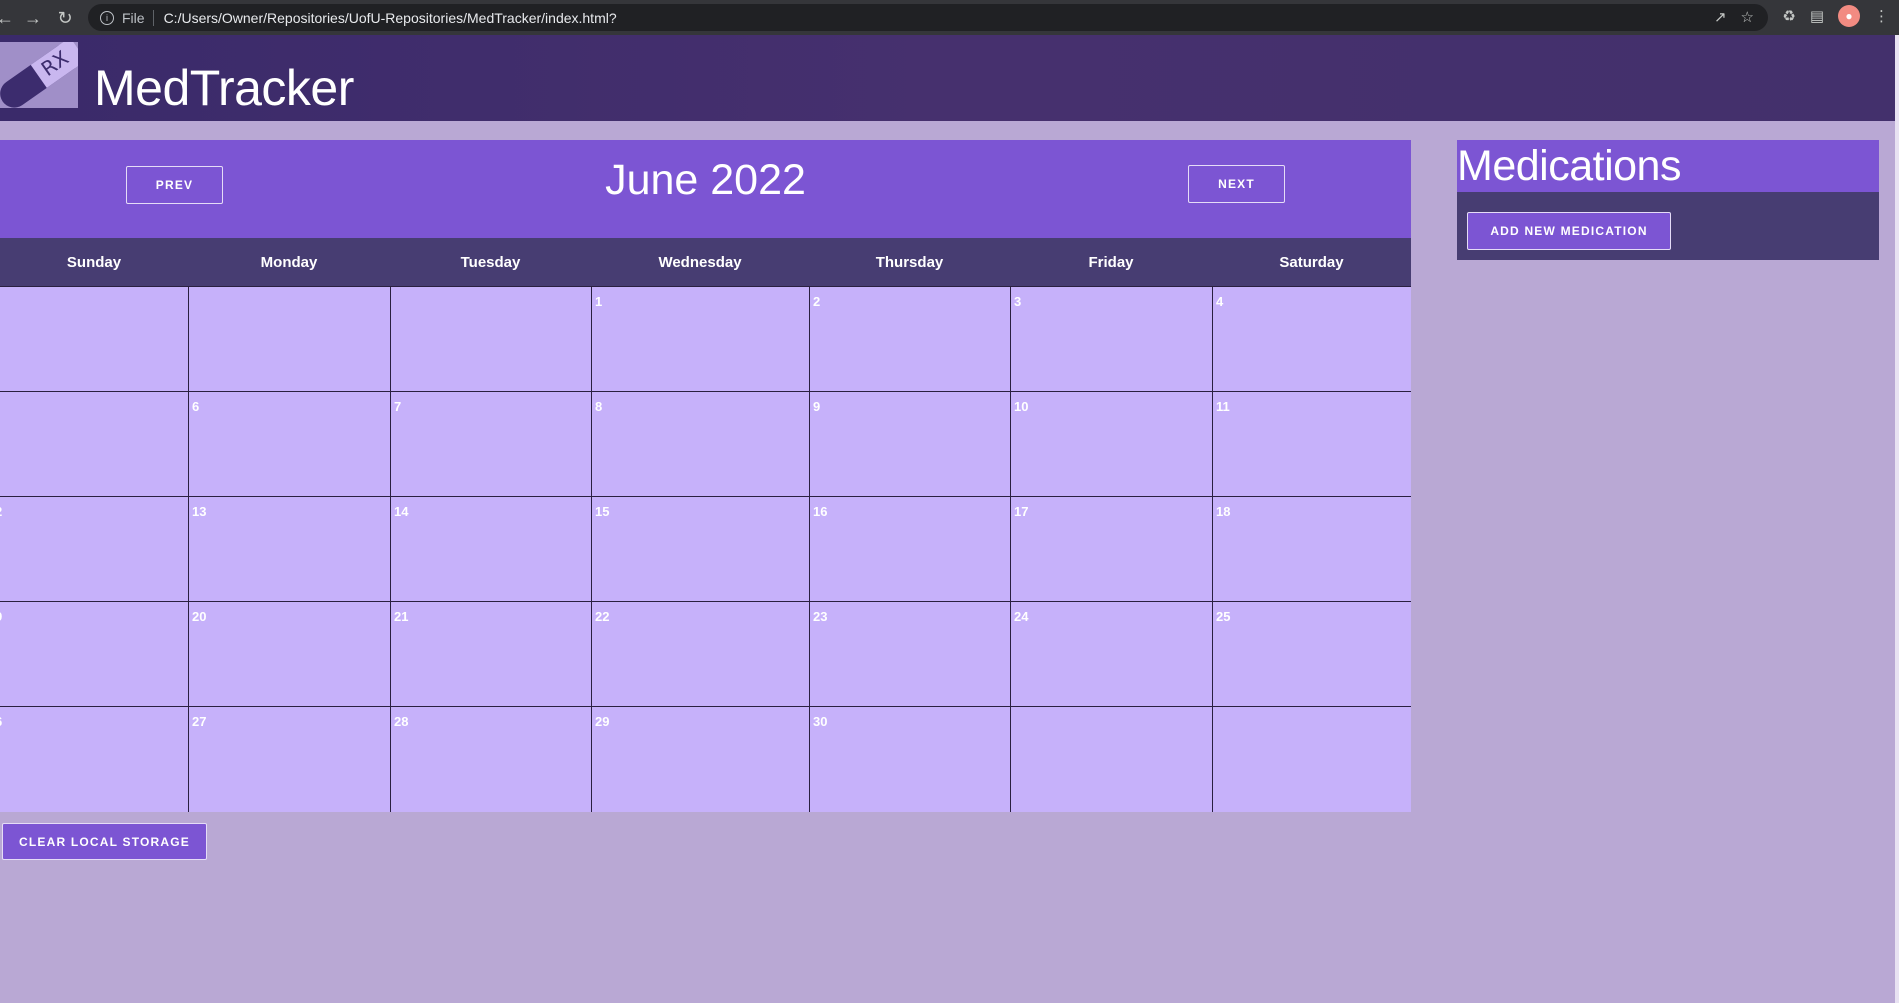  What do you see at coordinates (599, 406) in the screenshot?
I see `day-number: 8` at bounding box center [599, 406].